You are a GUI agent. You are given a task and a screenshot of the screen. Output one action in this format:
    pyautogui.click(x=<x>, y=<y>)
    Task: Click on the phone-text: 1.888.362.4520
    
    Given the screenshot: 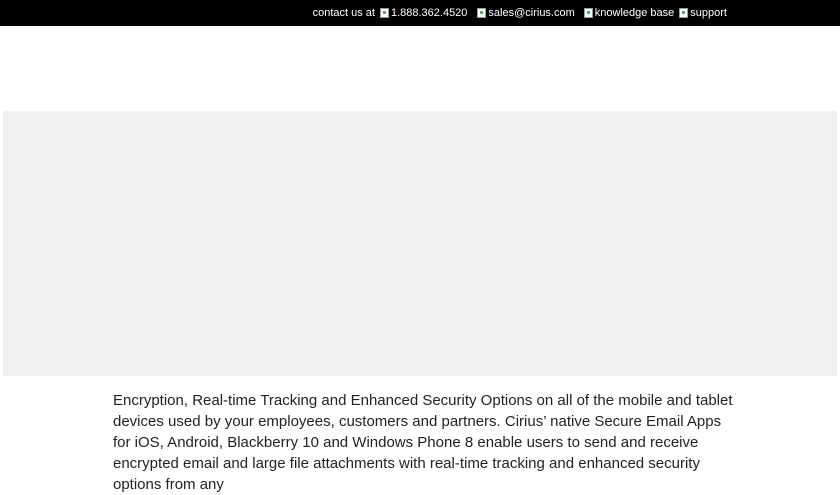 What is the action you would take?
    pyautogui.click(x=429, y=13)
    